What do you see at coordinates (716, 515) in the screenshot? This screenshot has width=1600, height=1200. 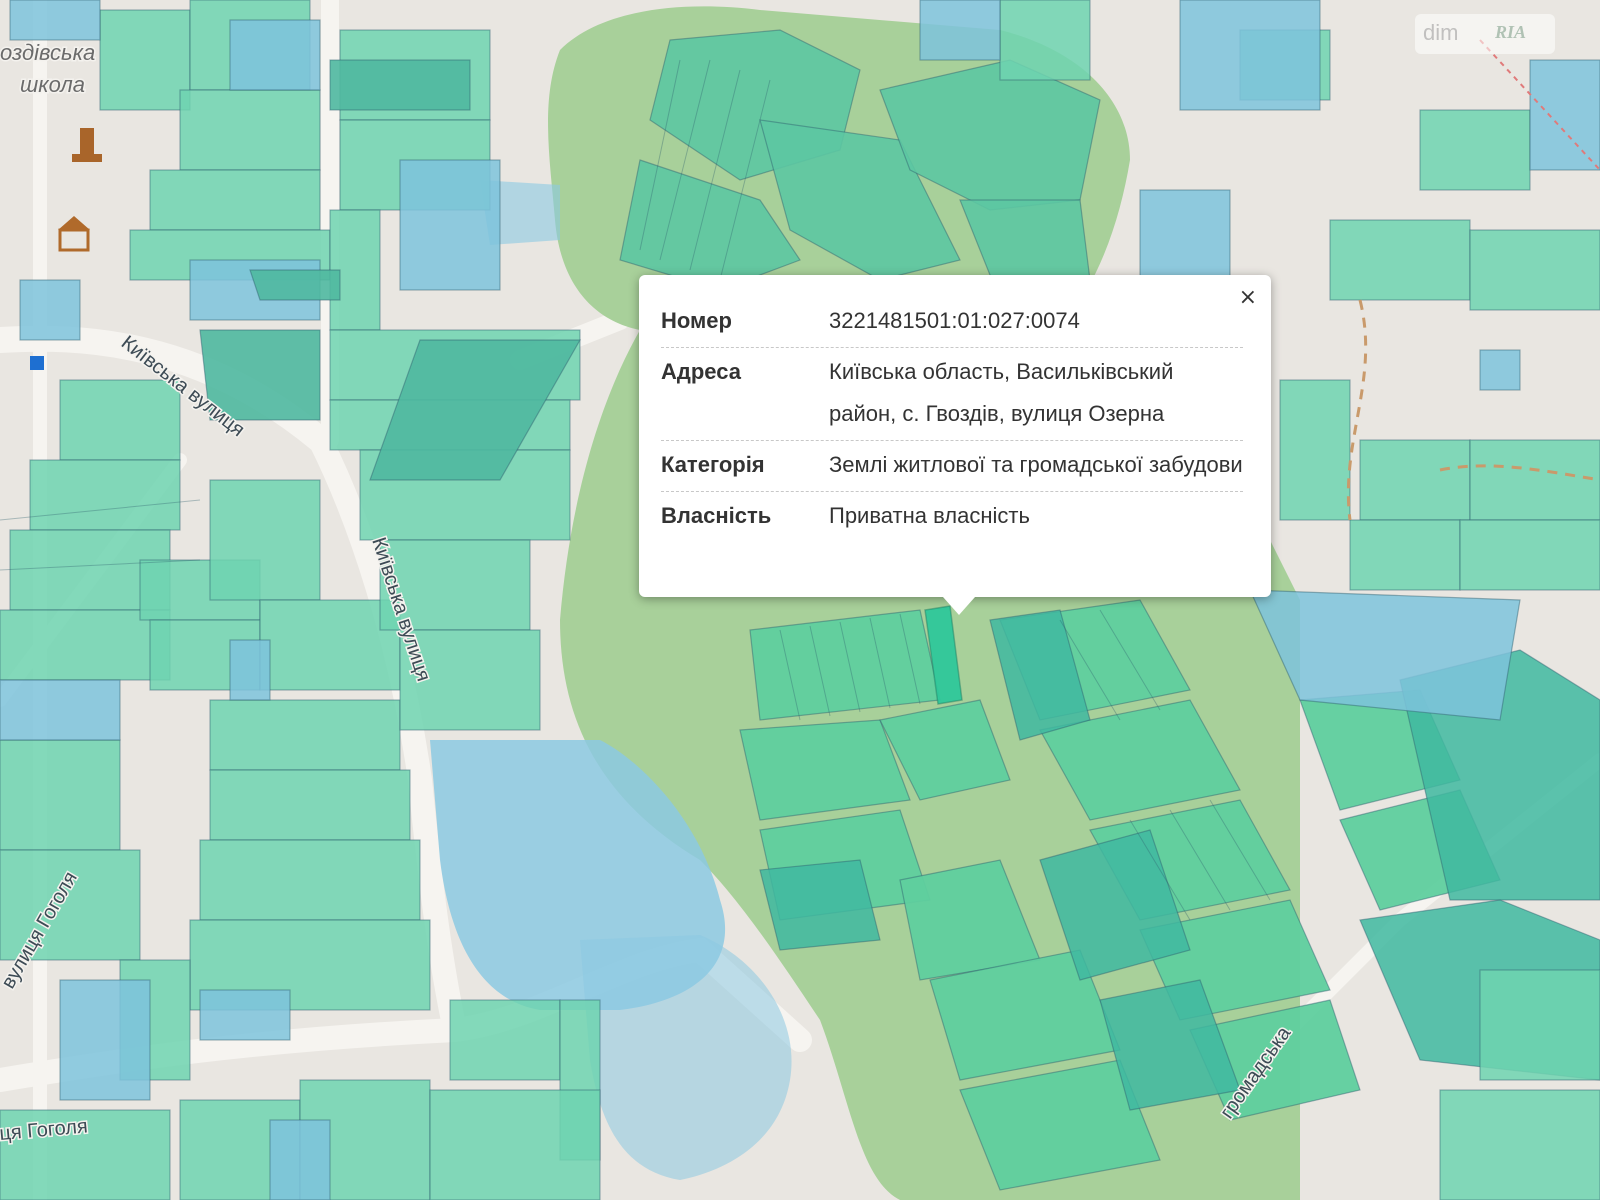 I see `popup-label: Власність` at bounding box center [716, 515].